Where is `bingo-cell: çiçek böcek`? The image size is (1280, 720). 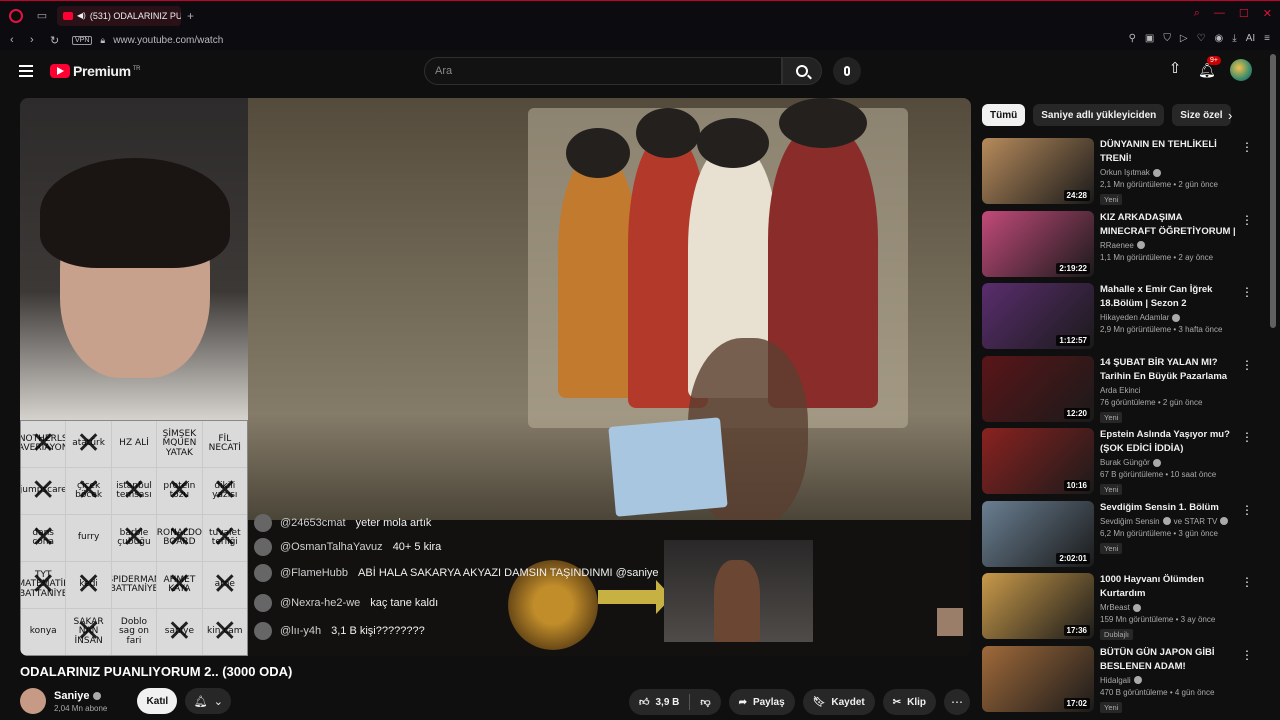
bingo-cell: çiçek böcek is located at coordinates (88, 491).